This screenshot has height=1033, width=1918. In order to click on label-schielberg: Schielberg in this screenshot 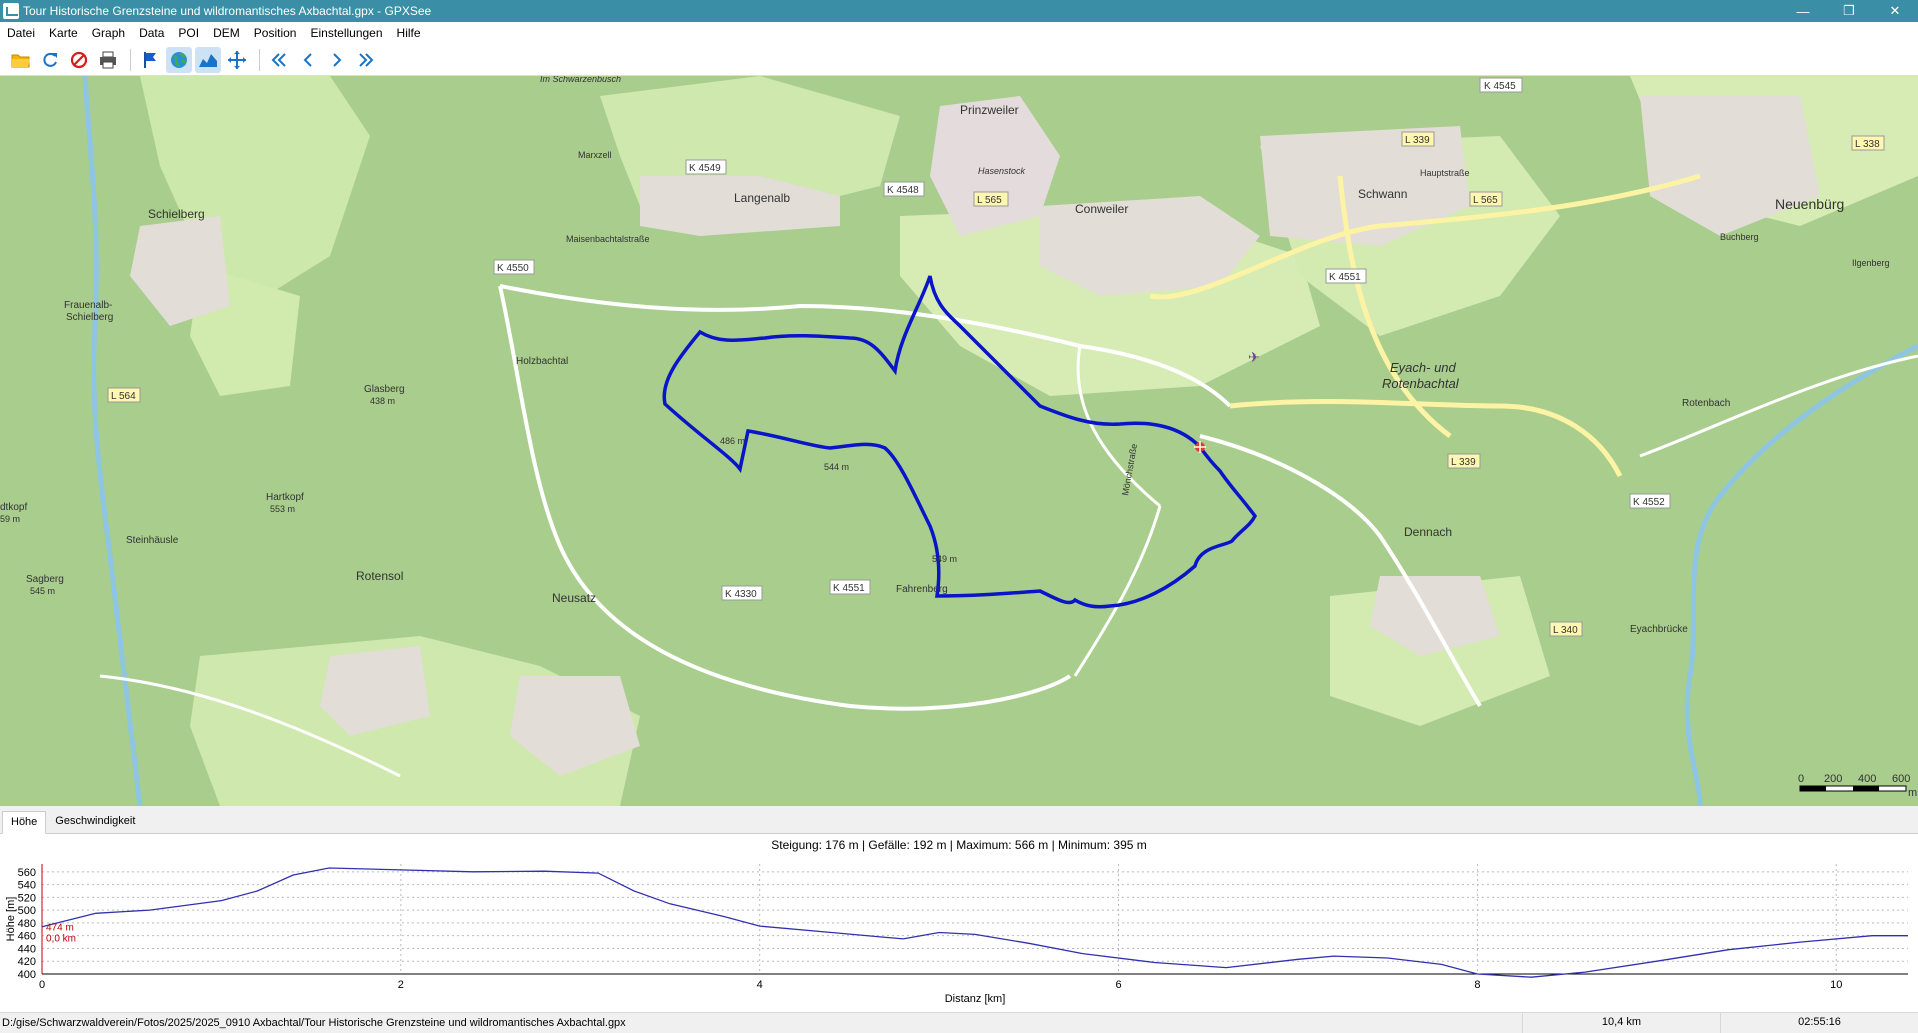, I will do `click(176, 214)`.